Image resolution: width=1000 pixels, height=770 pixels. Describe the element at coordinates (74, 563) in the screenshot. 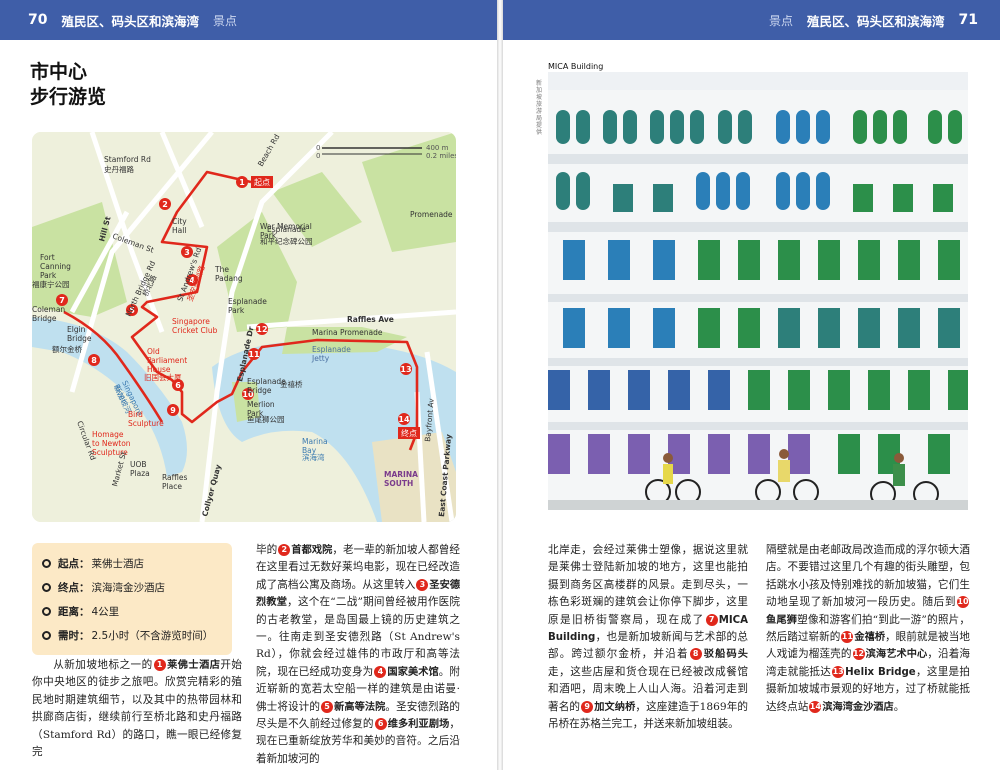

I see `info-label: 起点：` at that location.